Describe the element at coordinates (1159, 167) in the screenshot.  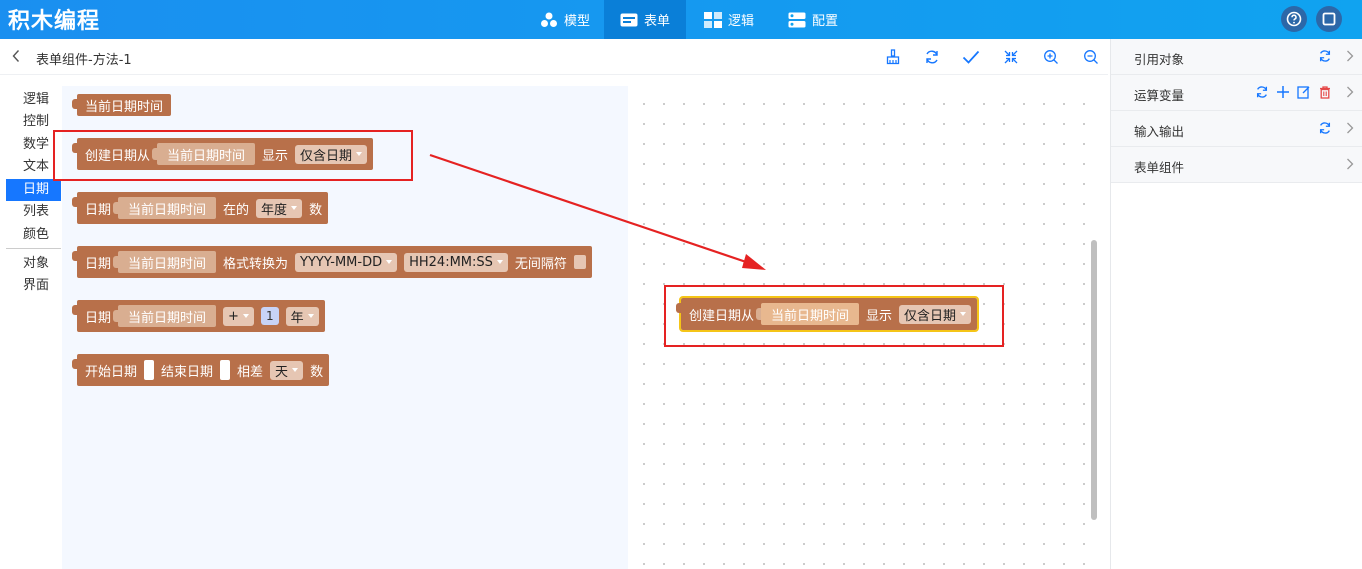
I see `panel-row-label: 表单组件` at that location.